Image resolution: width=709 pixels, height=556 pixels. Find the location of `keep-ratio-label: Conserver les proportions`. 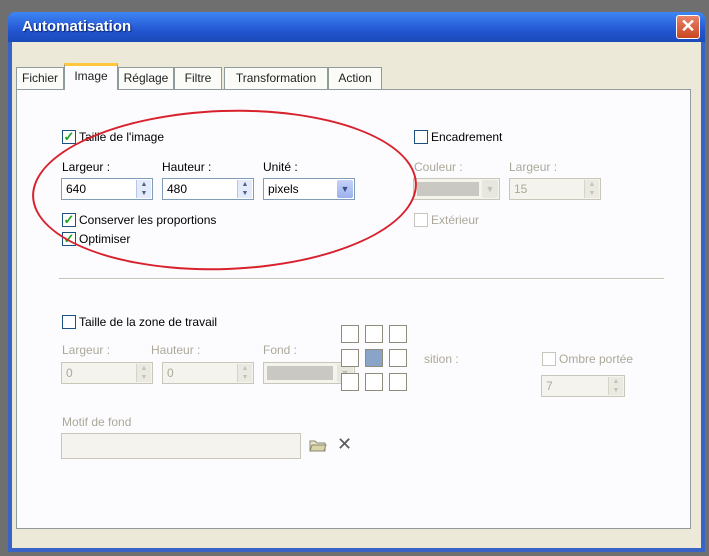

keep-ratio-label: Conserver les proportions is located at coordinates (148, 220).